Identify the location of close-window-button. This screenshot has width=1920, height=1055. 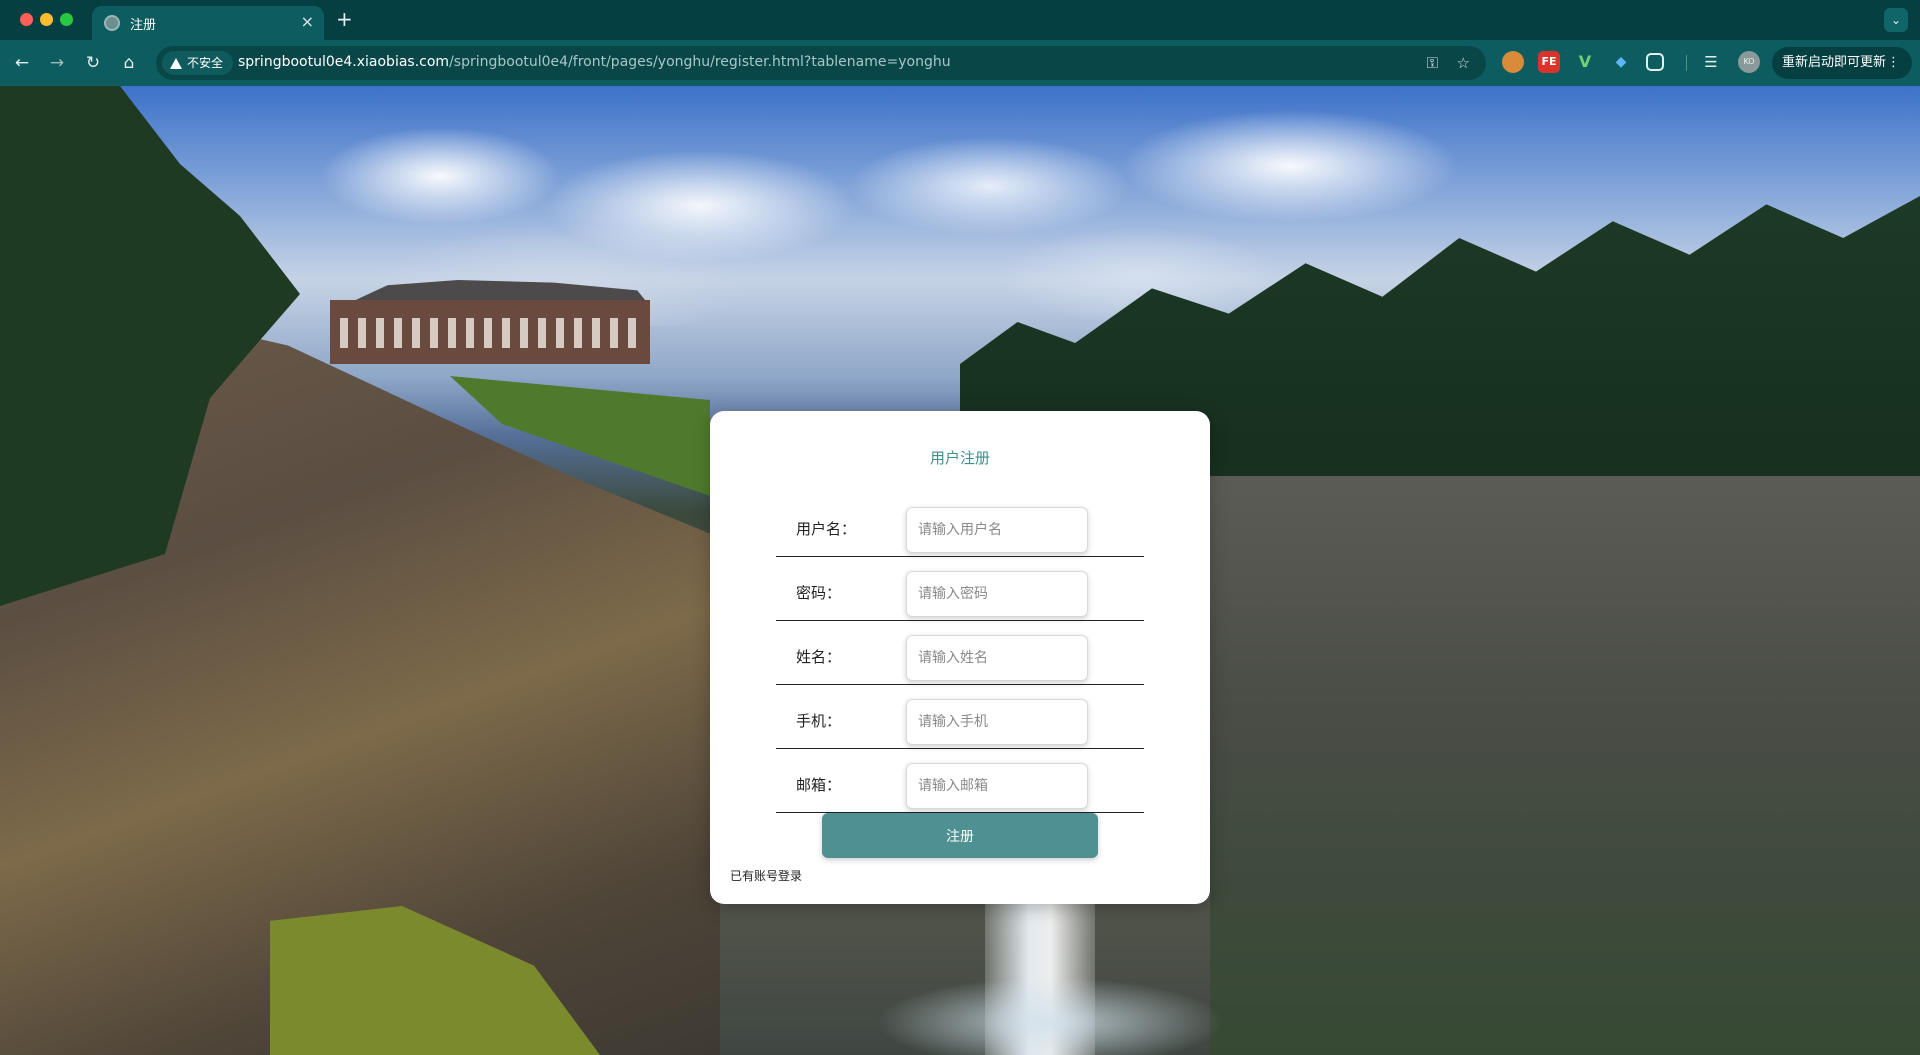
(26, 19).